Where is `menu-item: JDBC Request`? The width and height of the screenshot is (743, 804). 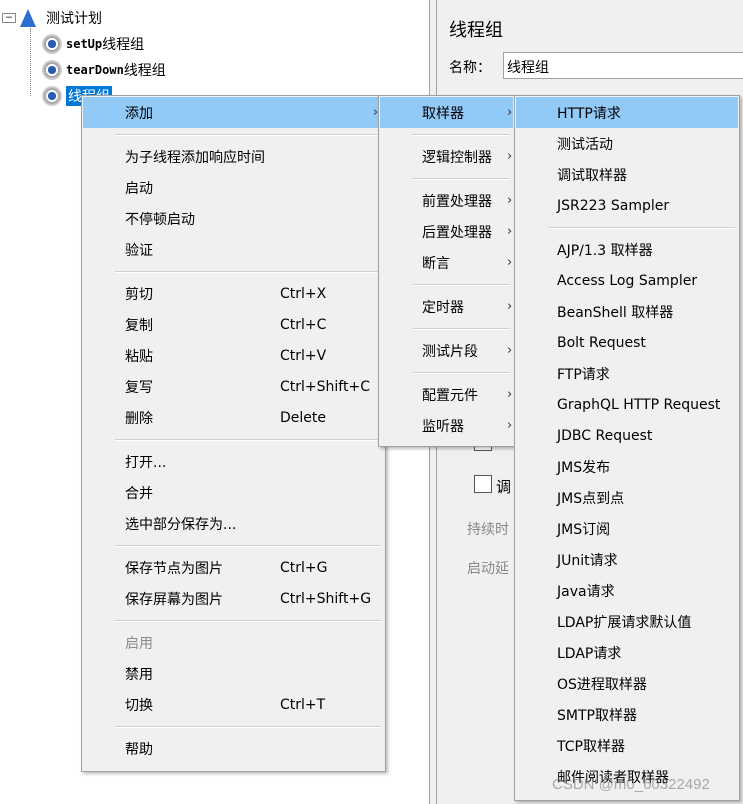
menu-item: JDBC Request is located at coordinates (627, 435).